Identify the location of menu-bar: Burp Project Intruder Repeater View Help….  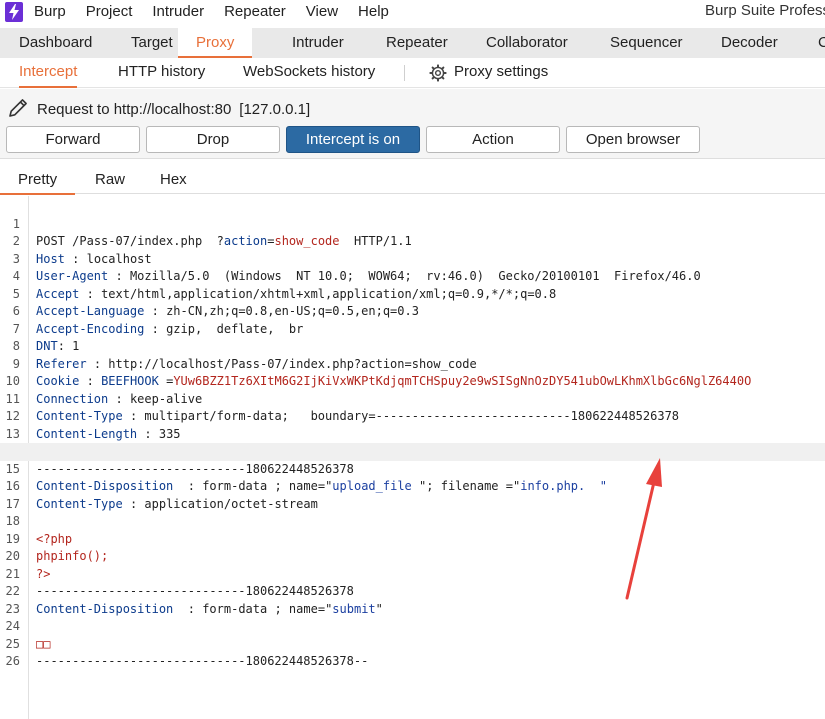
(412, 12).